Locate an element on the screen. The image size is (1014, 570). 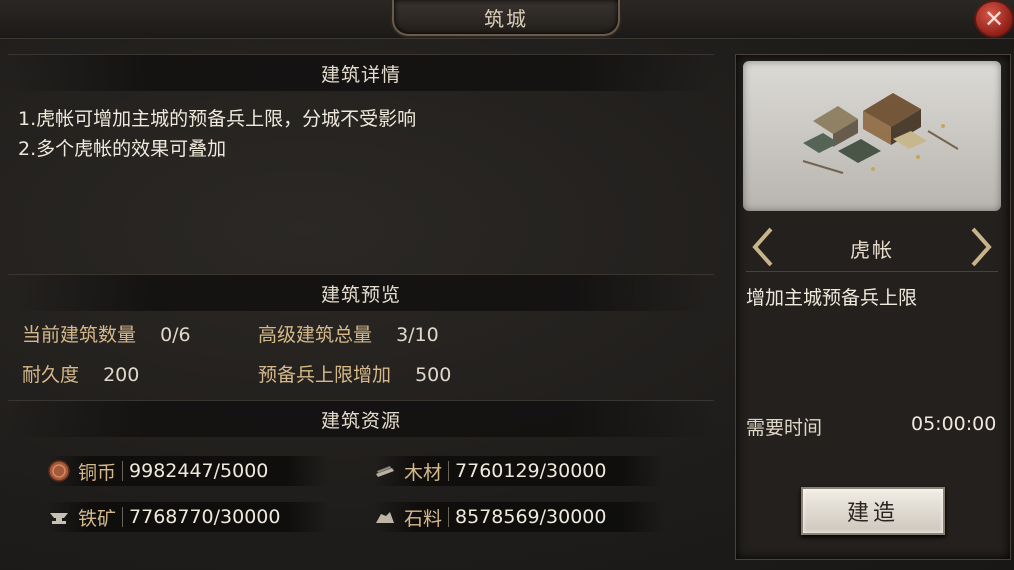
build-button-label: 建造 is located at coordinates (872, 513).